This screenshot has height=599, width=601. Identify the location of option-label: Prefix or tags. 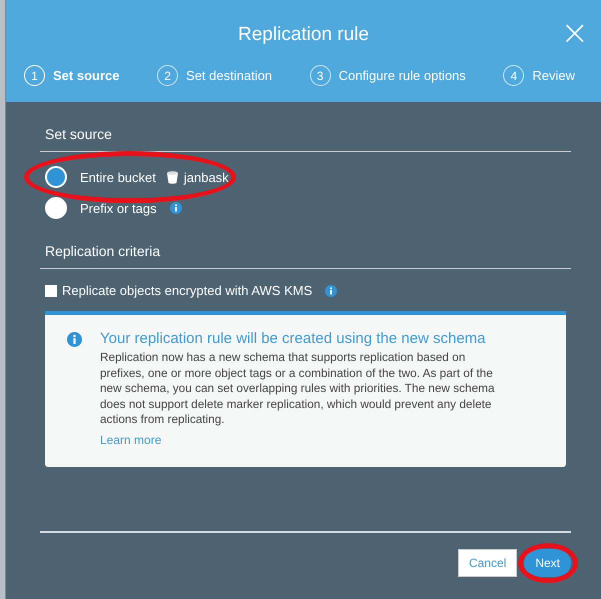
(118, 208).